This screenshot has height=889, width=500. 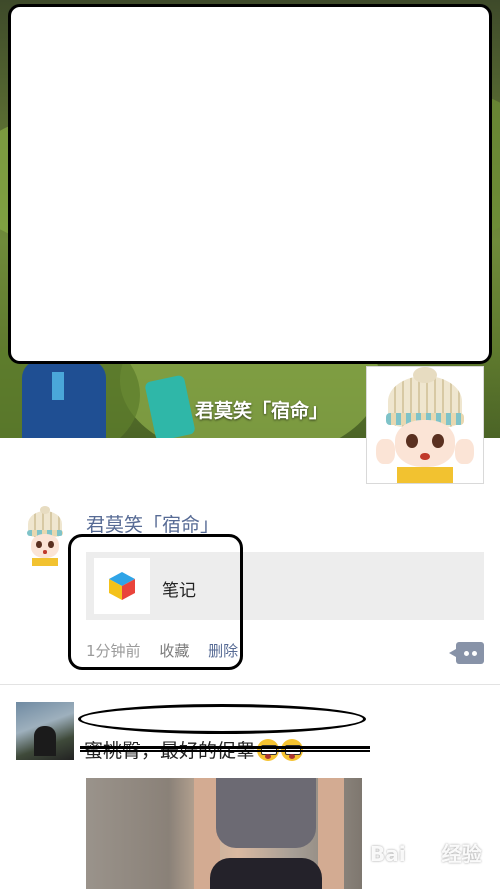 What do you see at coordinates (225, 749) in the screenshot?
I see `strikethrough-mark` at bounding box center [225, 749].